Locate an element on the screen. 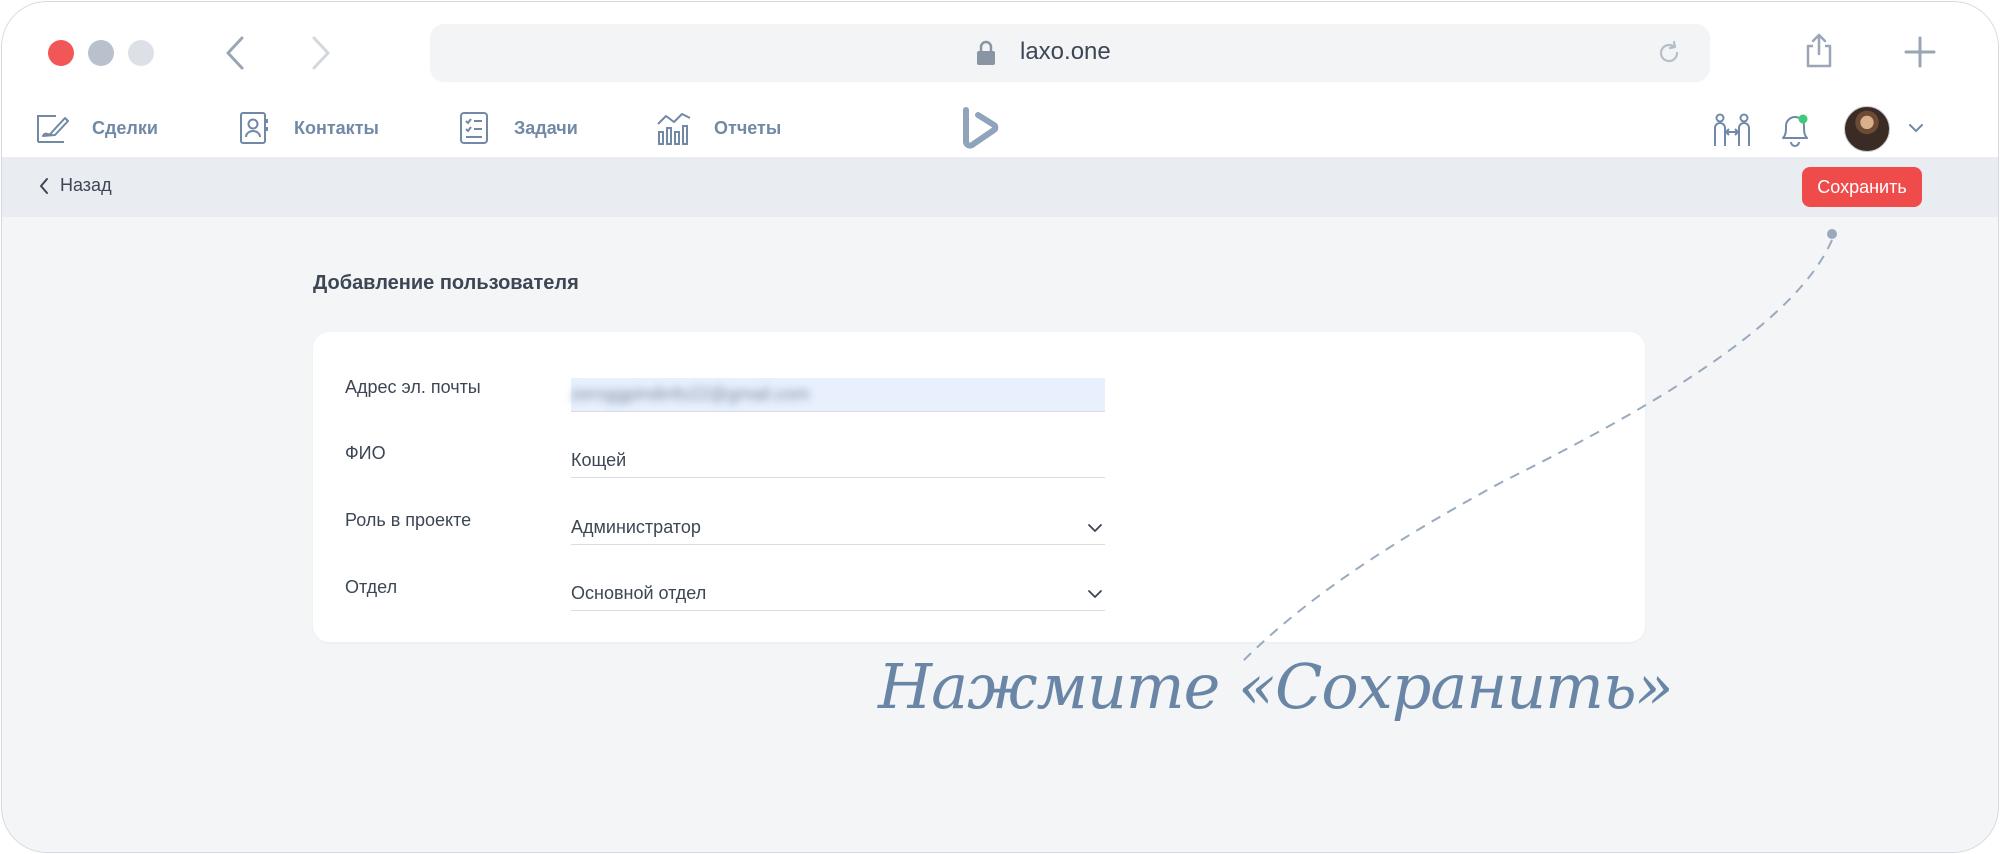 The height and width of the screenshot is (854, 2000). reports-icon is located at coordinates (674, 129).